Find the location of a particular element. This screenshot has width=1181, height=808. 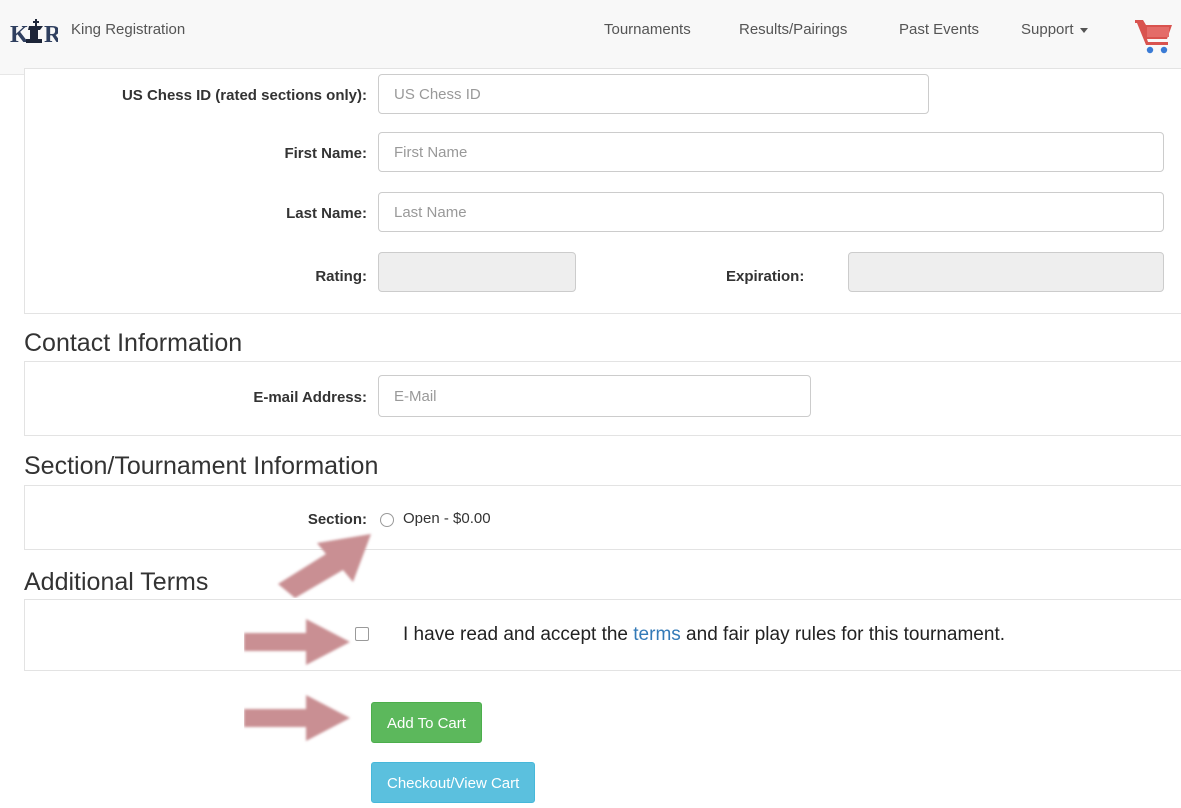

svg-text: R is located at coordinates (51, 34).